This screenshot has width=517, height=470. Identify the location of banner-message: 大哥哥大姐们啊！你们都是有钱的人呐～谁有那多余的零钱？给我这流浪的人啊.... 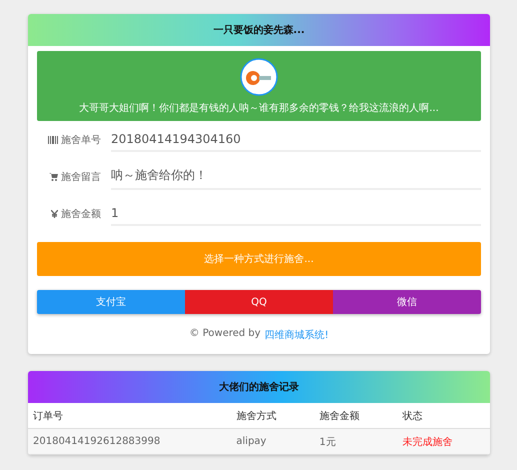
(259, 108).